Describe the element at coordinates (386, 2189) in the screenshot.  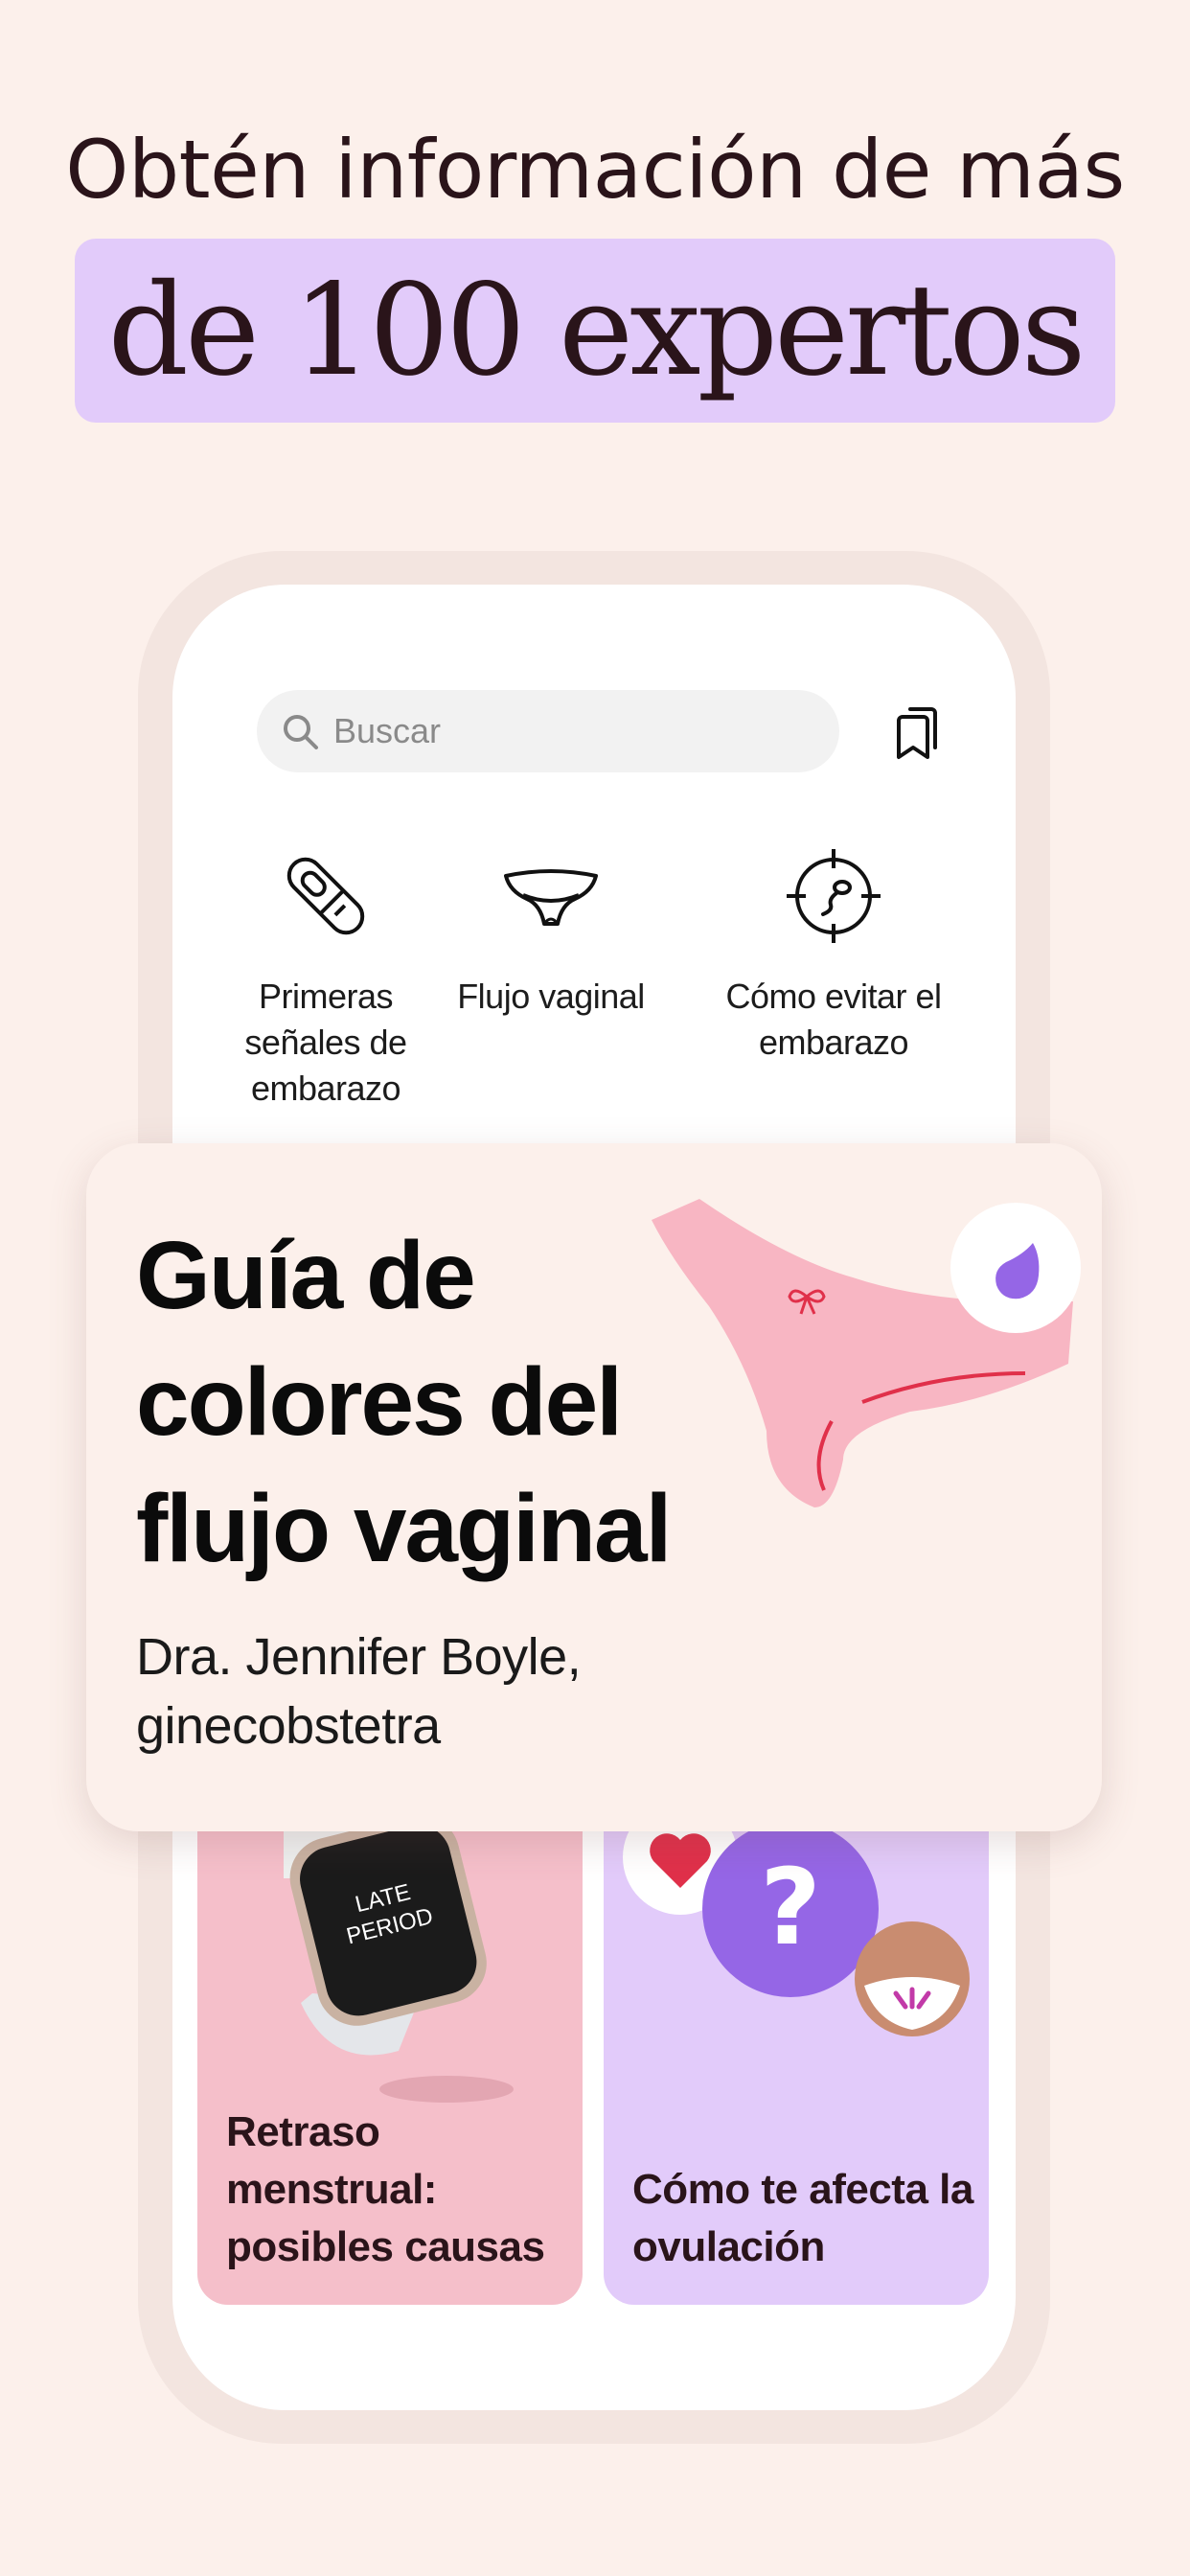
I see `card-label: Retraso menstrual: posibles causas` at that location.